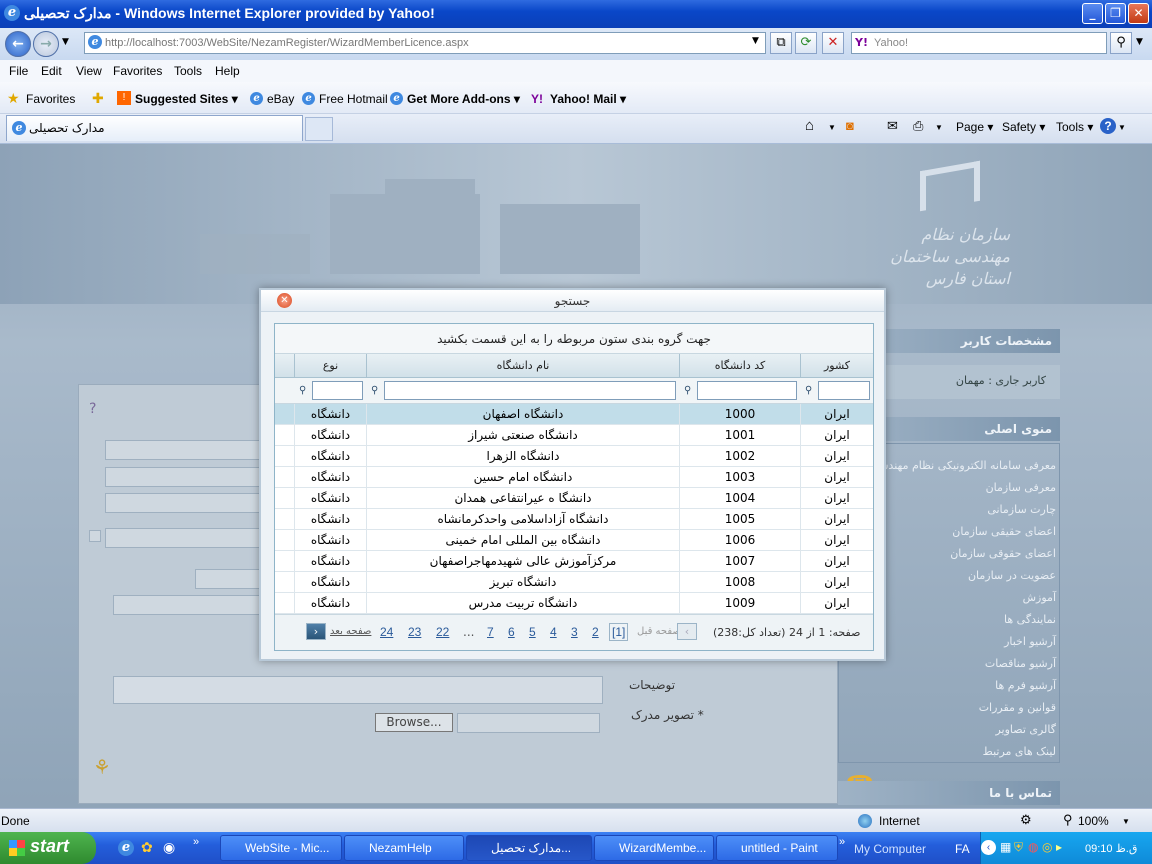  Describe the element at coordinates (836, 366) in the screenshot. I see `col-header-country: کشور` at that location.